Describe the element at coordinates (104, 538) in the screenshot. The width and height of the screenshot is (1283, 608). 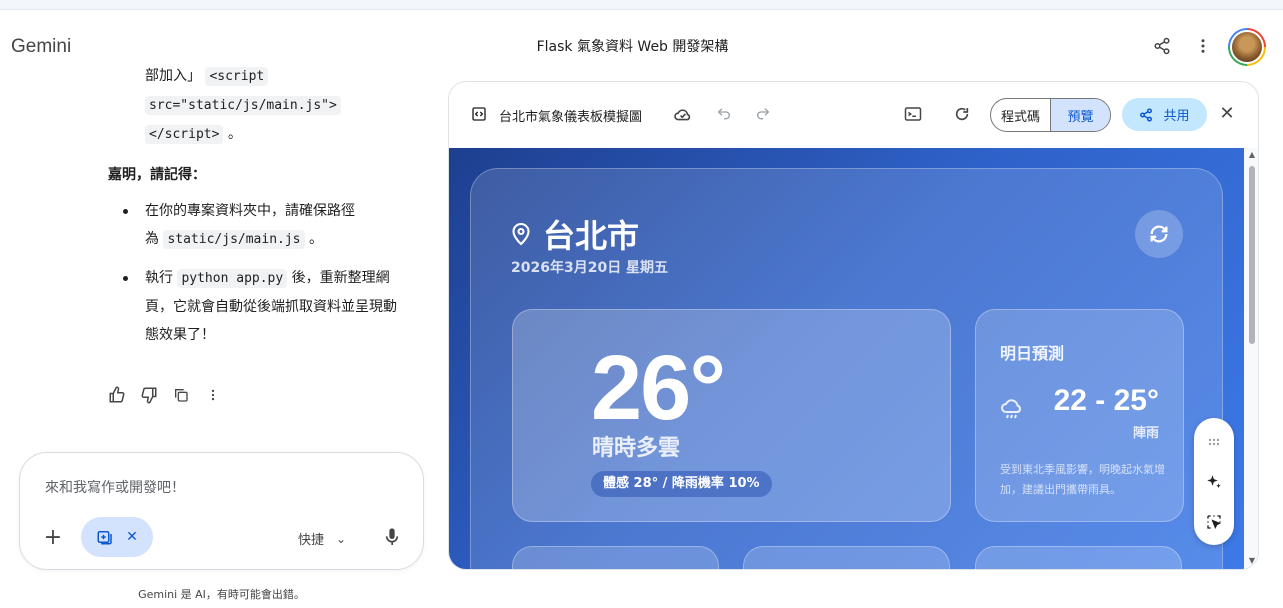
I see `canvas-icon` at that location.